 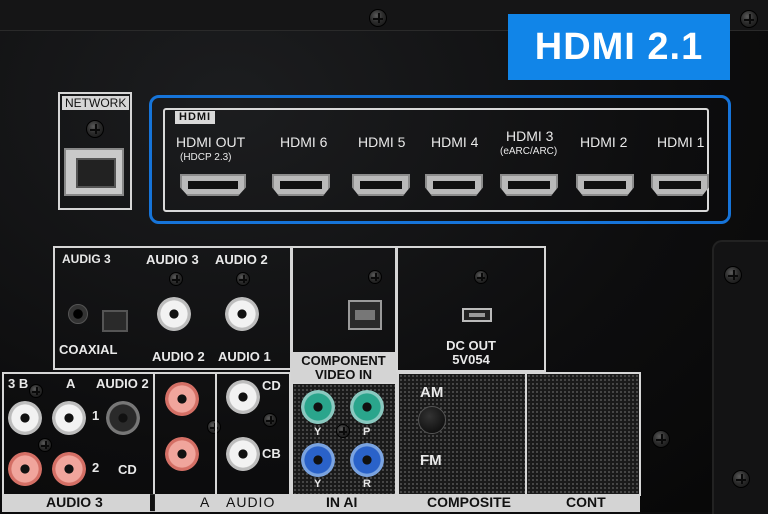 I want to click on component-pr-jack, so click(x=367, y=460).